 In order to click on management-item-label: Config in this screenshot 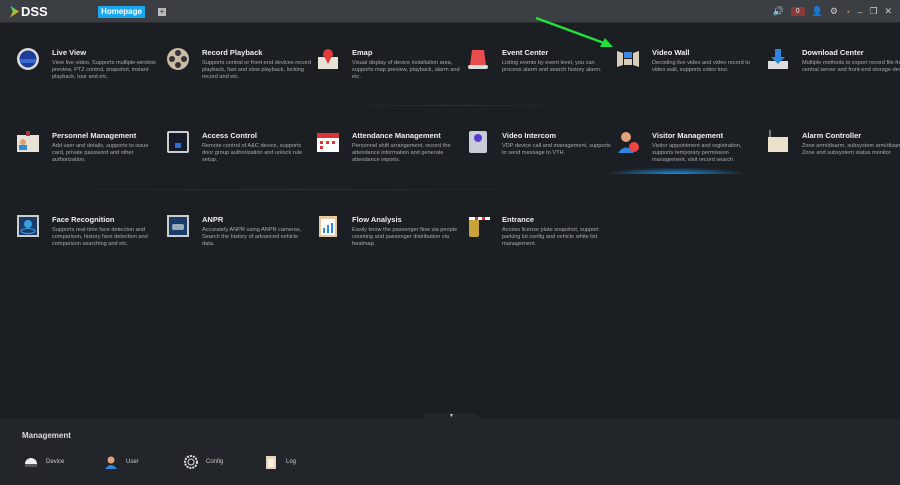, I will do `click(215, 462)`.